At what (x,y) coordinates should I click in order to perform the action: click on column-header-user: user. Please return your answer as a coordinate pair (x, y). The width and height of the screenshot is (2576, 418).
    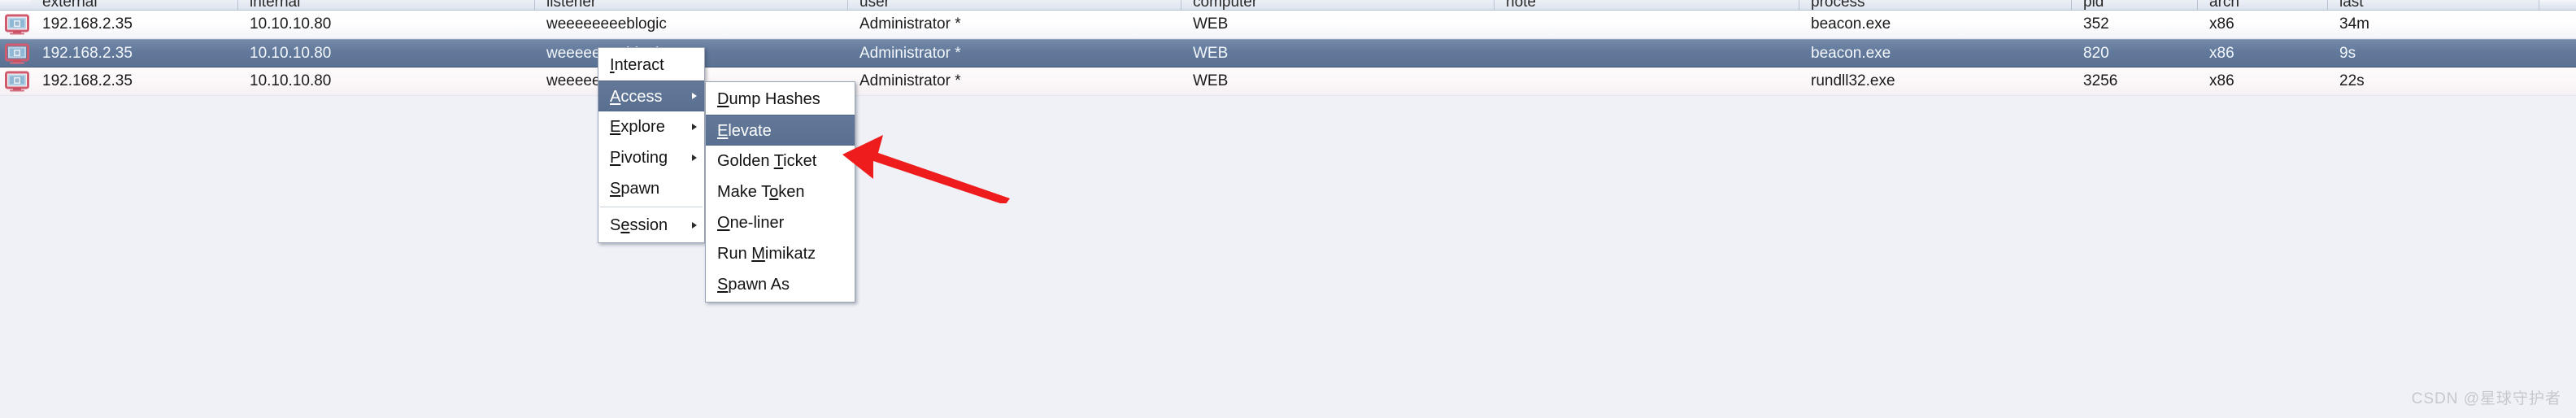
    Looking at the image, I should click on (1015, 5).